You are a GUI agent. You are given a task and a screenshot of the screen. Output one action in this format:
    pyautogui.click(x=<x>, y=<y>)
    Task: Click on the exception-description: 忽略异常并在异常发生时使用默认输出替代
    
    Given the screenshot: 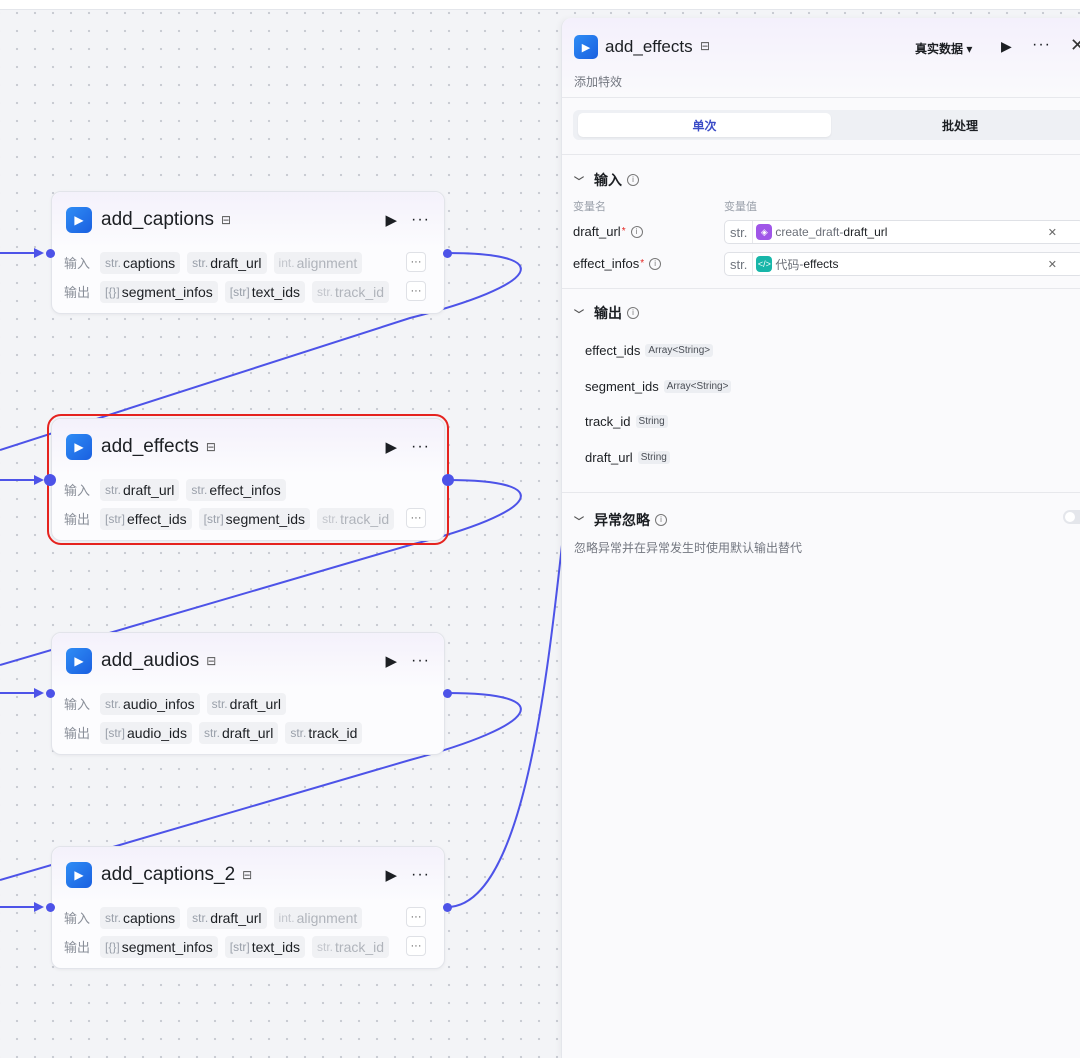 What is the action you would take?
    pyautogui.click(x=688, y=548)
    